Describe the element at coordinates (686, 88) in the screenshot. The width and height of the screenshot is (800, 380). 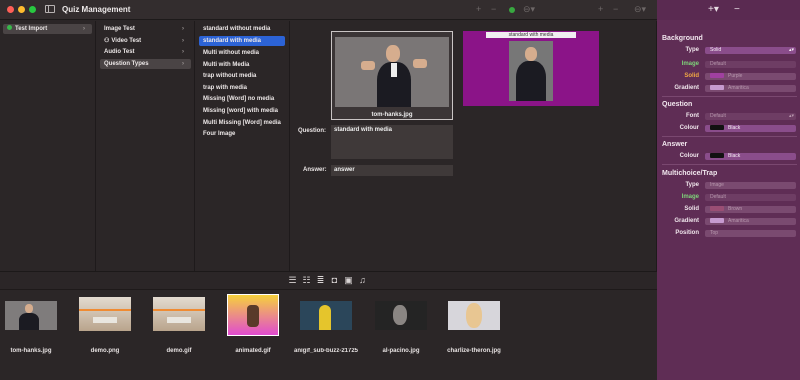
I see `bg-gradient-label: Gradient` at that location.